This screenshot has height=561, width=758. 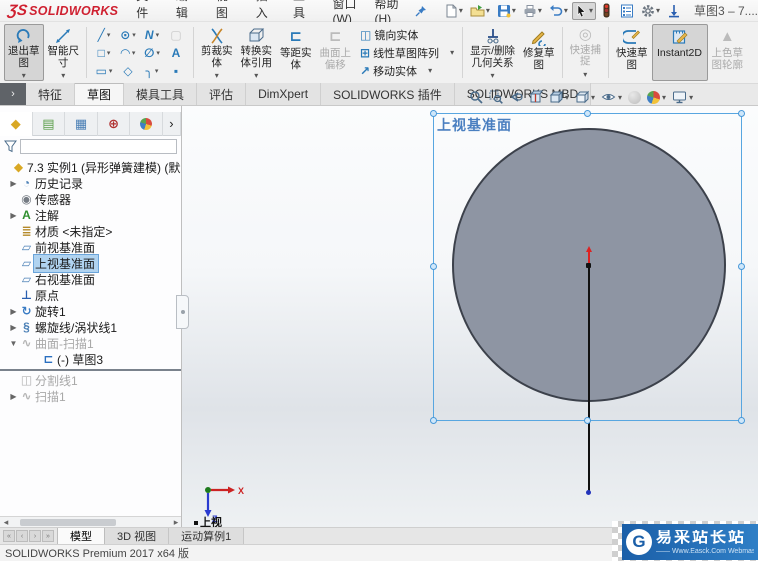 I want to click on tree-item-sensors: ◉ 传感器, so click(x=90, y=199).